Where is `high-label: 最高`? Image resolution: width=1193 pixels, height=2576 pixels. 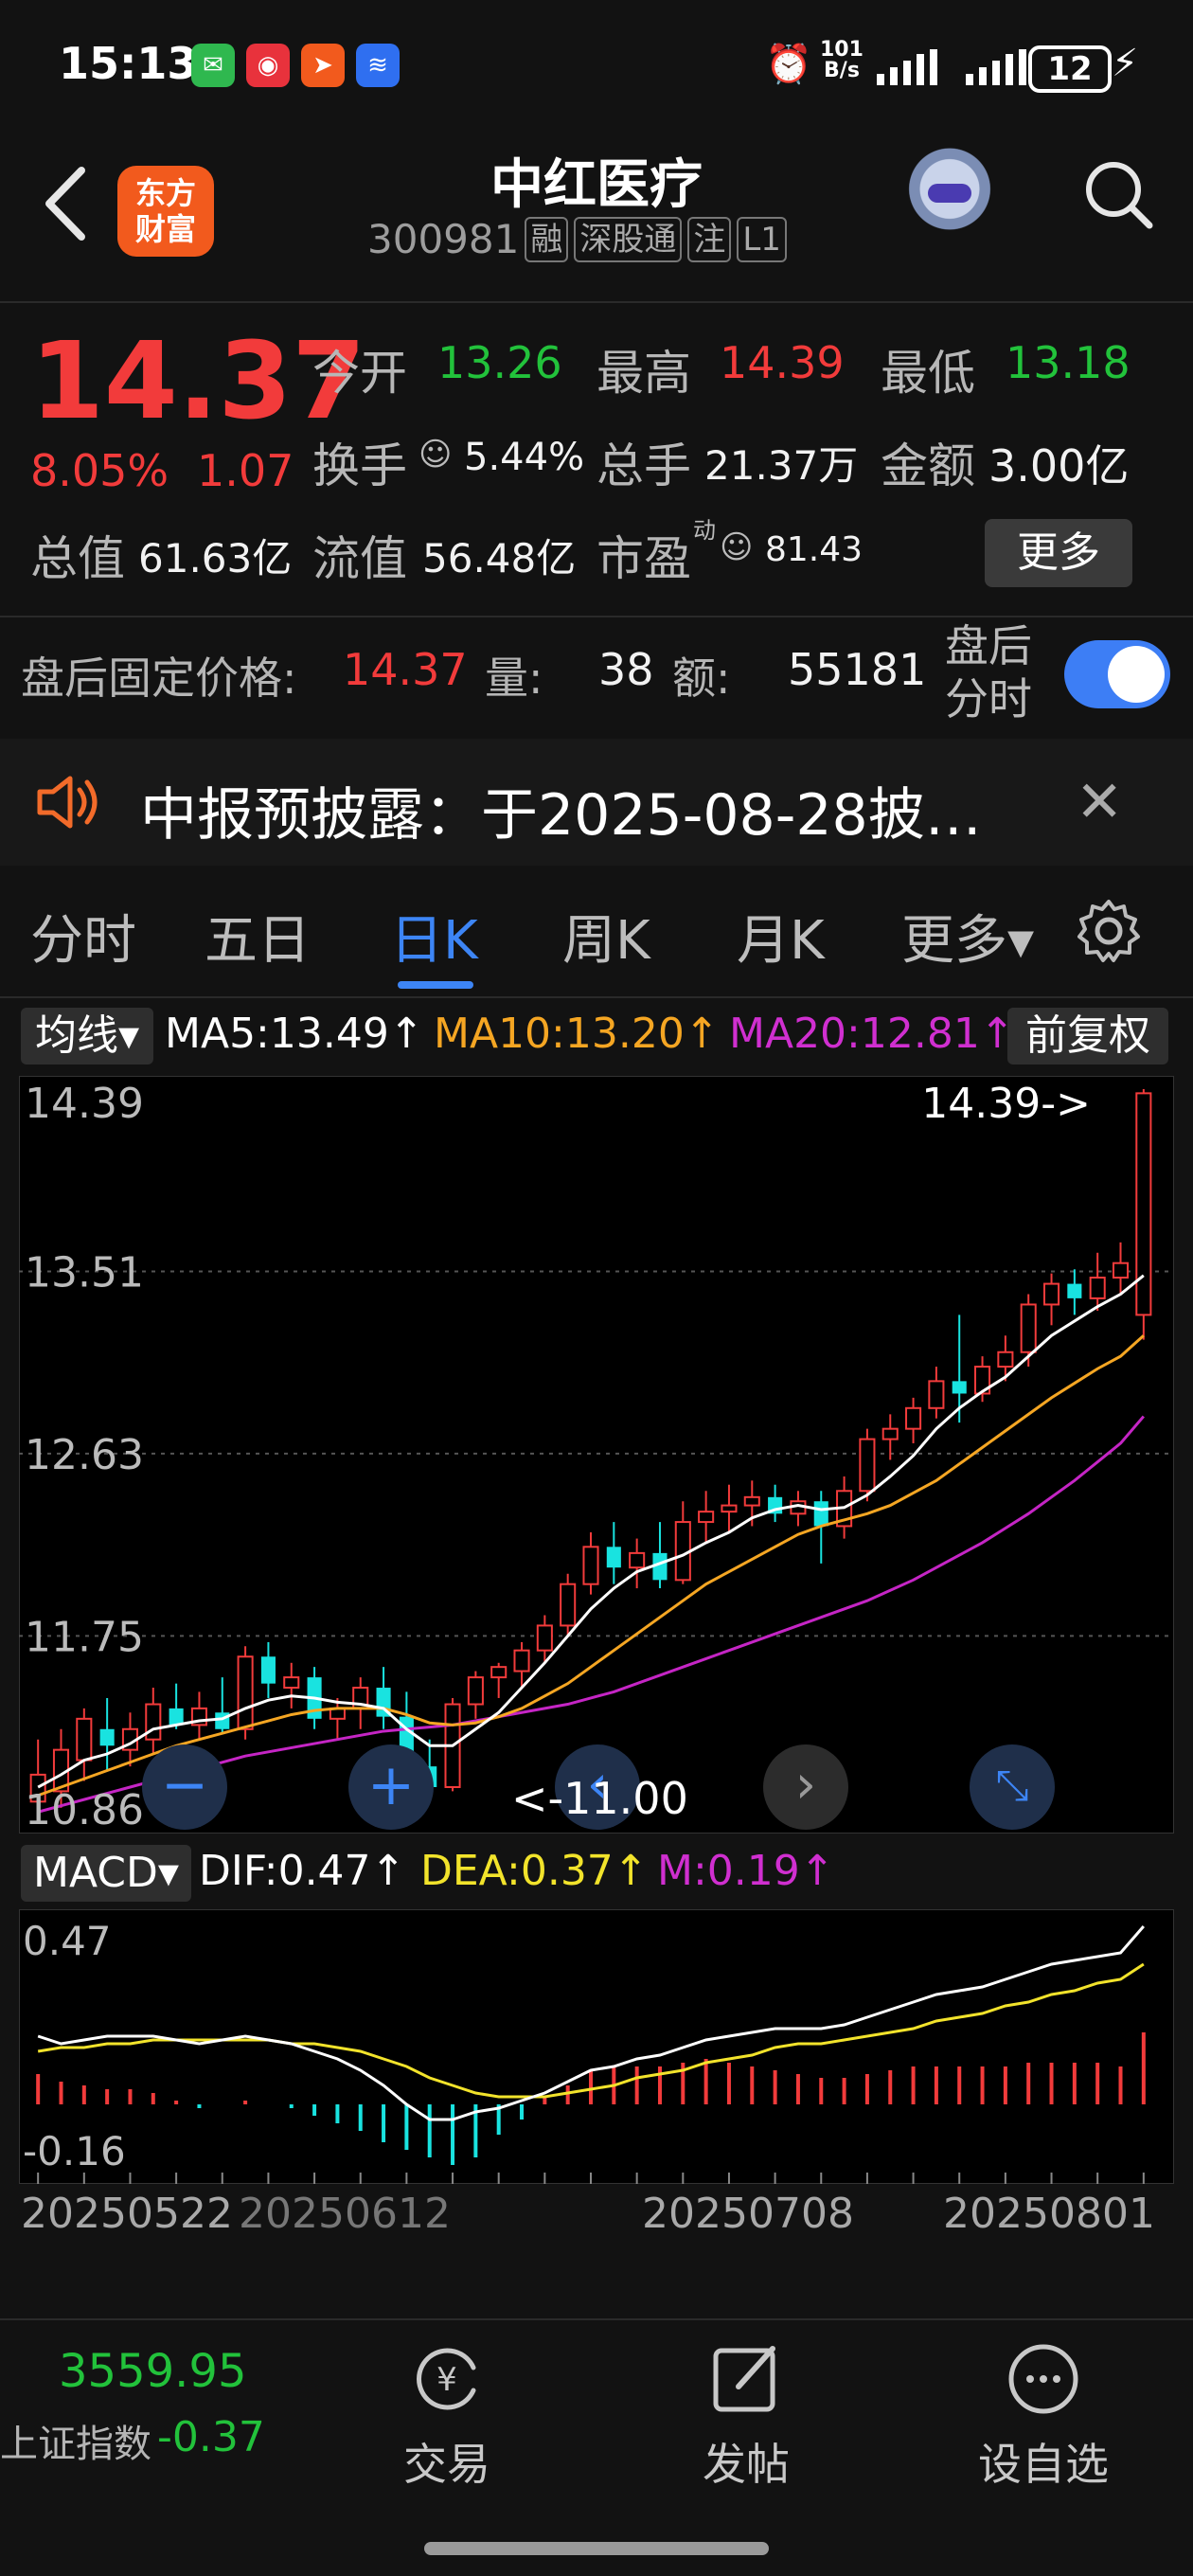
high-label: 最高 is located at coordinates (643, 373).